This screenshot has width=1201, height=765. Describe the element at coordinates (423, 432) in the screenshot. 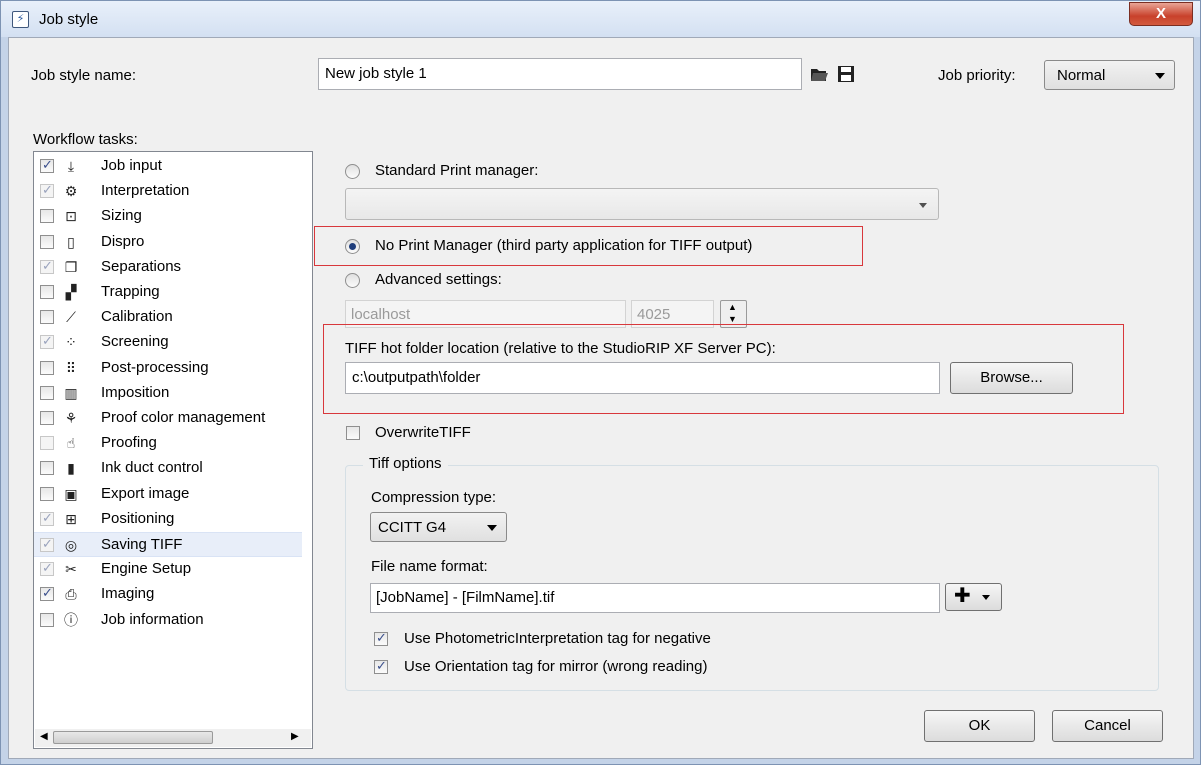

I see `overwrite-tiff-label: OverwriteTIFF` at that location.